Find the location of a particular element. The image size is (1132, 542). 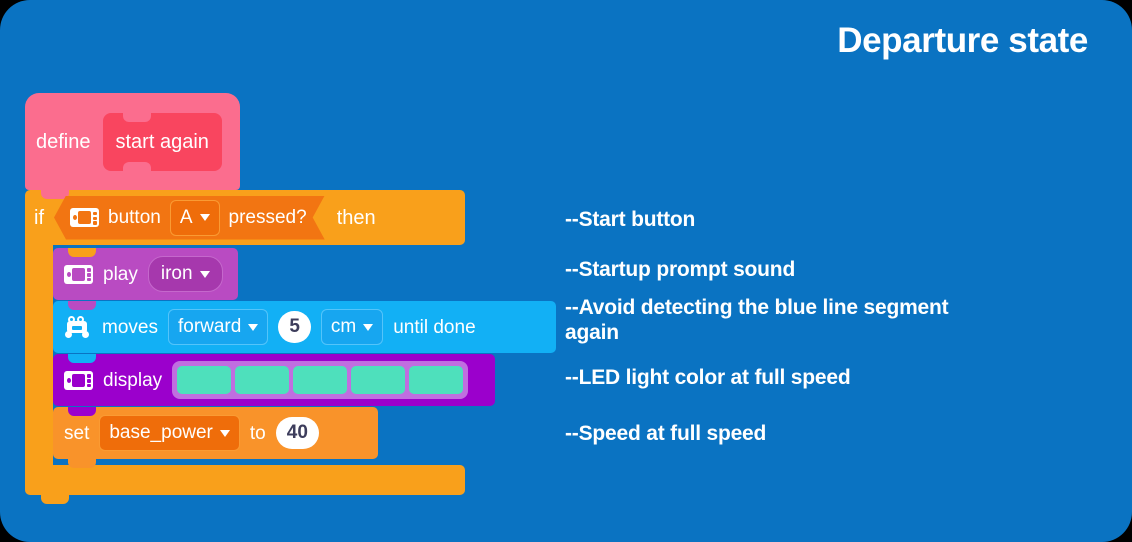

sound-select-dropdown: iron is located at coordinates (185, 274).